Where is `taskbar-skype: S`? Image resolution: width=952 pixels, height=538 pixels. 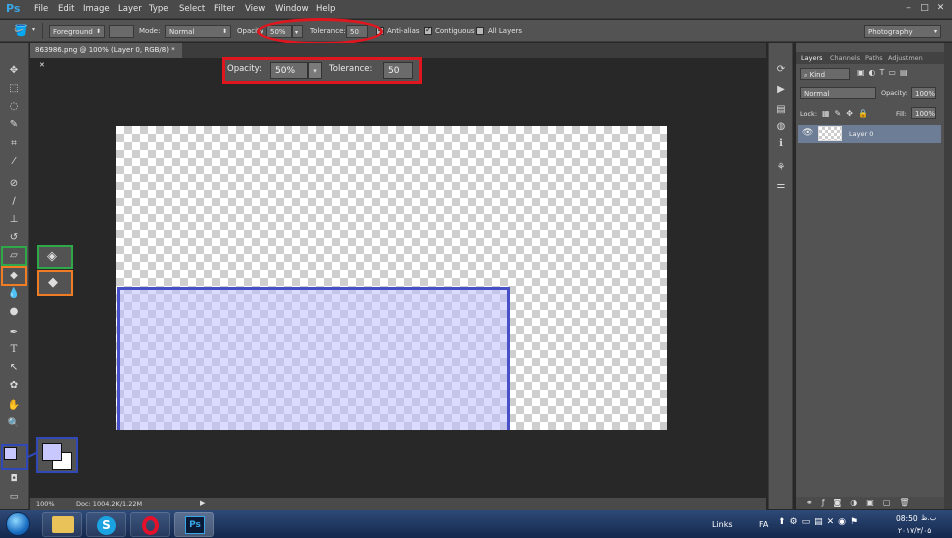 taskbar-skype: S is located at coordinates (106, 524).